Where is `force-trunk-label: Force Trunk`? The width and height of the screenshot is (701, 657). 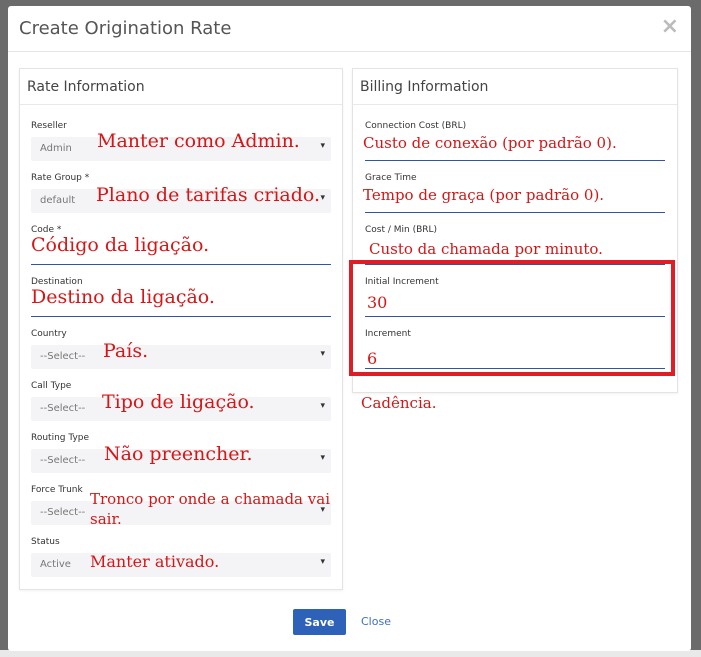
force-trunk-label: Force Trunk is located at coordinates (57, 490).